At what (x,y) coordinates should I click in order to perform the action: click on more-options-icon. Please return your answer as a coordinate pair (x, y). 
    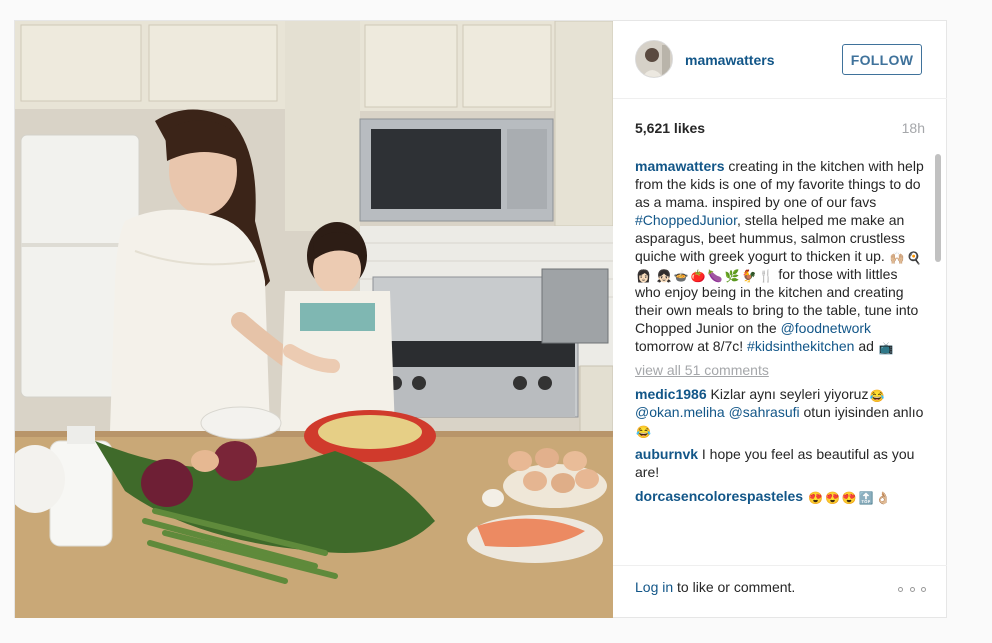
    Looking at the image, I should click on (912, 589).